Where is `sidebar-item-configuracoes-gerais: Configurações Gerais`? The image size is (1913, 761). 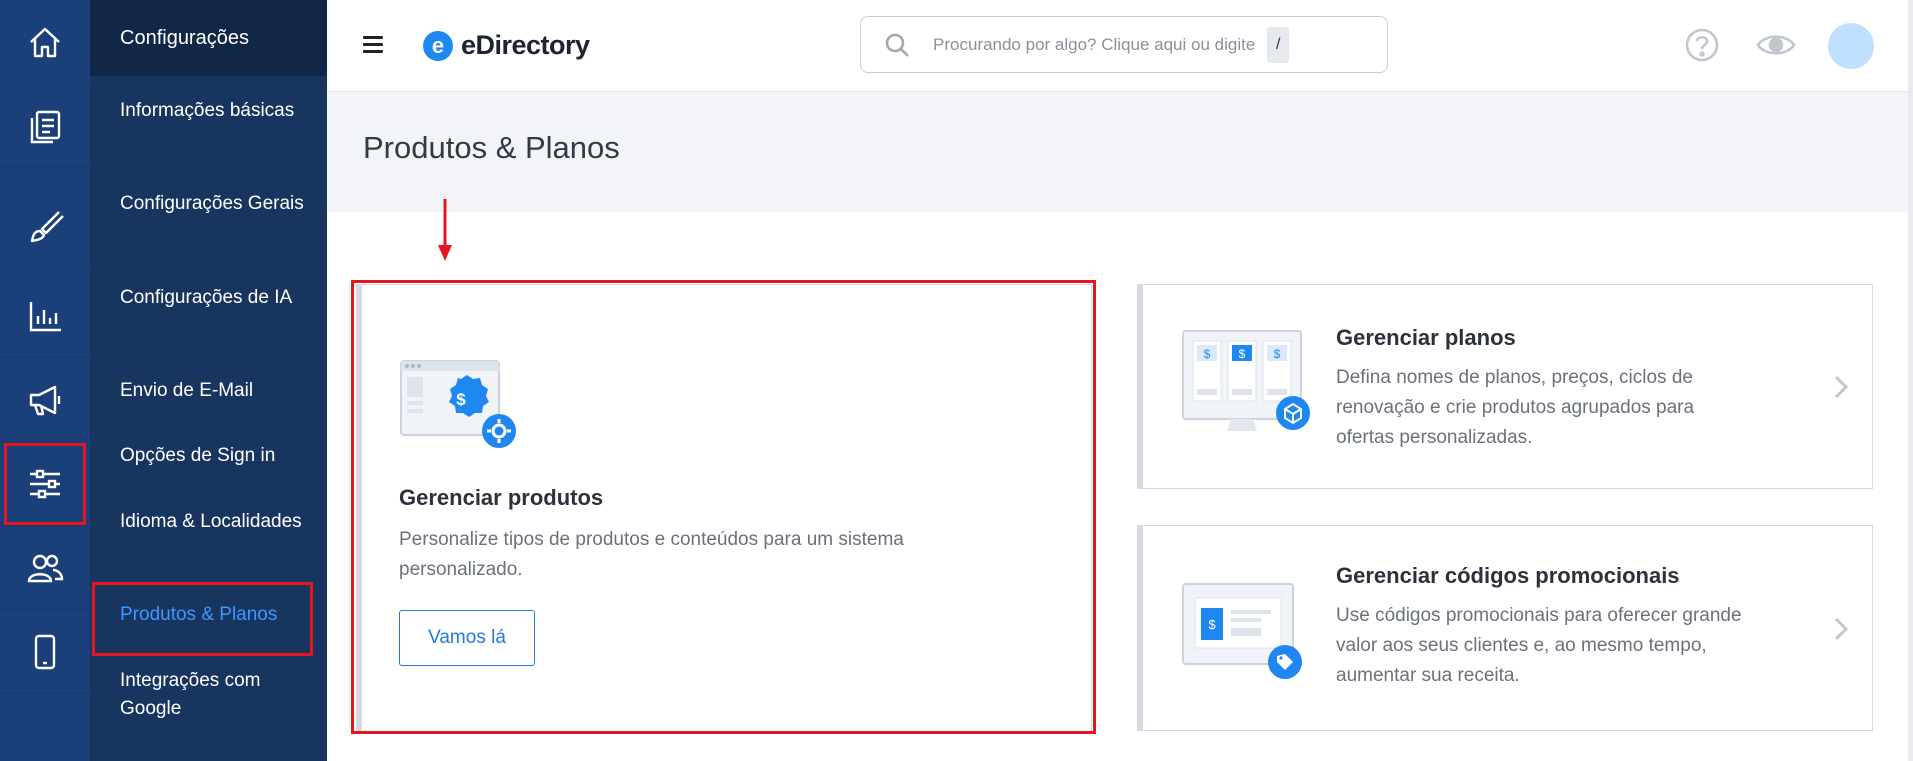
sidebar-item-configuracoes-gerais: Configurações Gerais is located at coordinates (220, 204).